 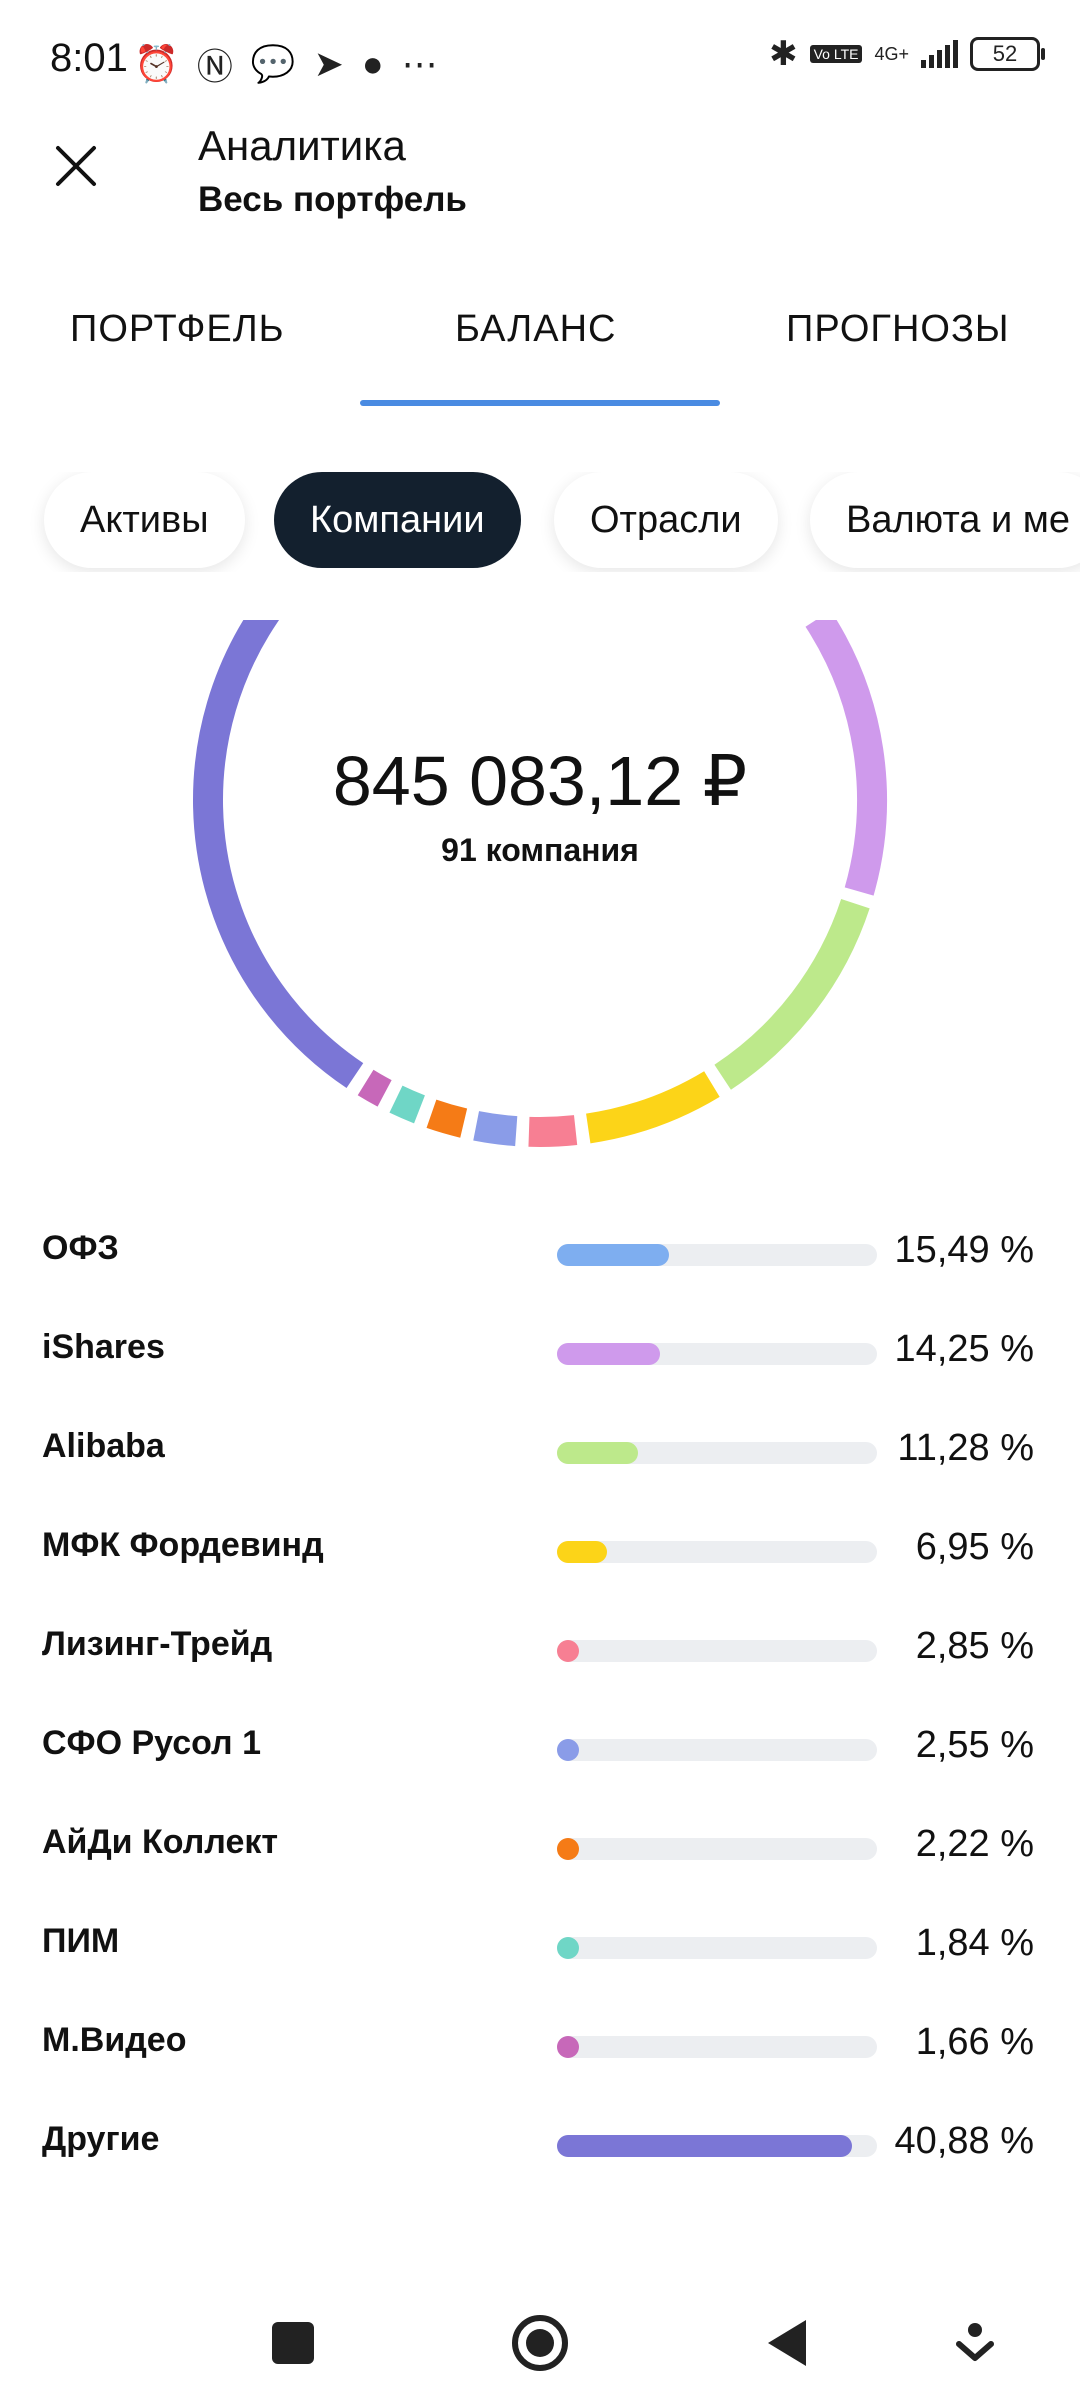 I want to click on chip-industries: Отрасли, so click(x=666, y=520).